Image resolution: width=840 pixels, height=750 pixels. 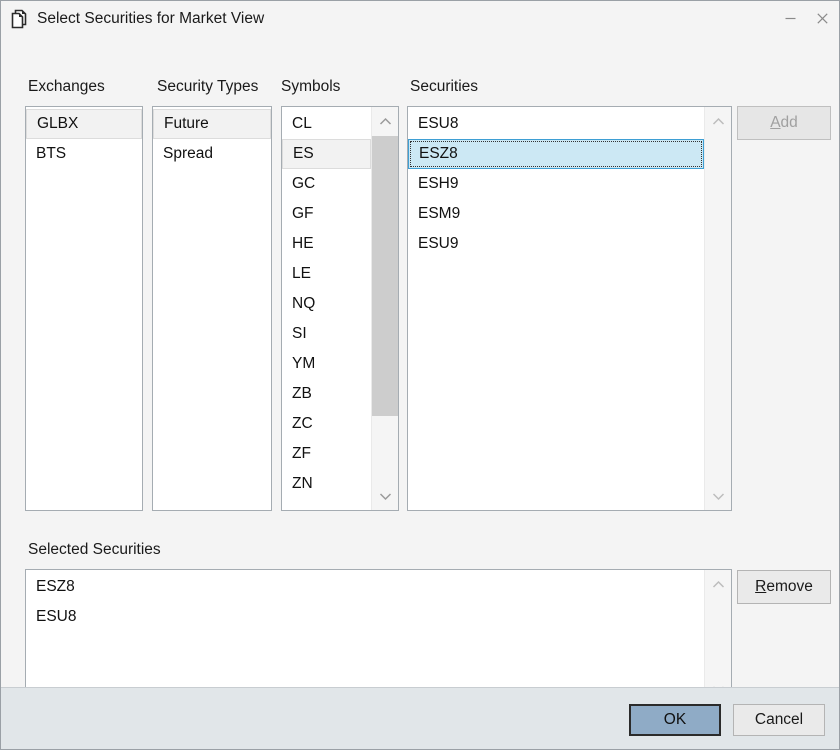 What do you see at coordinates (822, 18) in the screenshot?
I see `close-icon` at bounding box center [822, 18].